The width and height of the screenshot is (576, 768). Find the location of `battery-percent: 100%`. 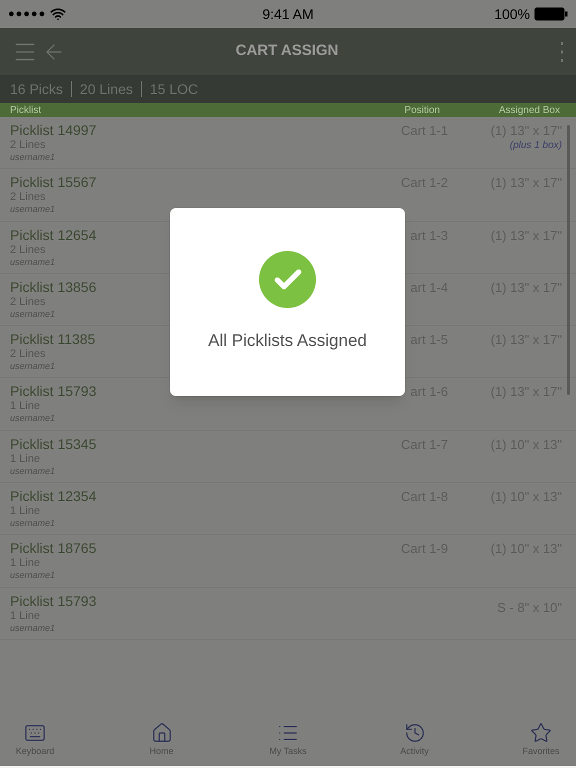

battery-percent: 100% is located at coordinates (512, 14).